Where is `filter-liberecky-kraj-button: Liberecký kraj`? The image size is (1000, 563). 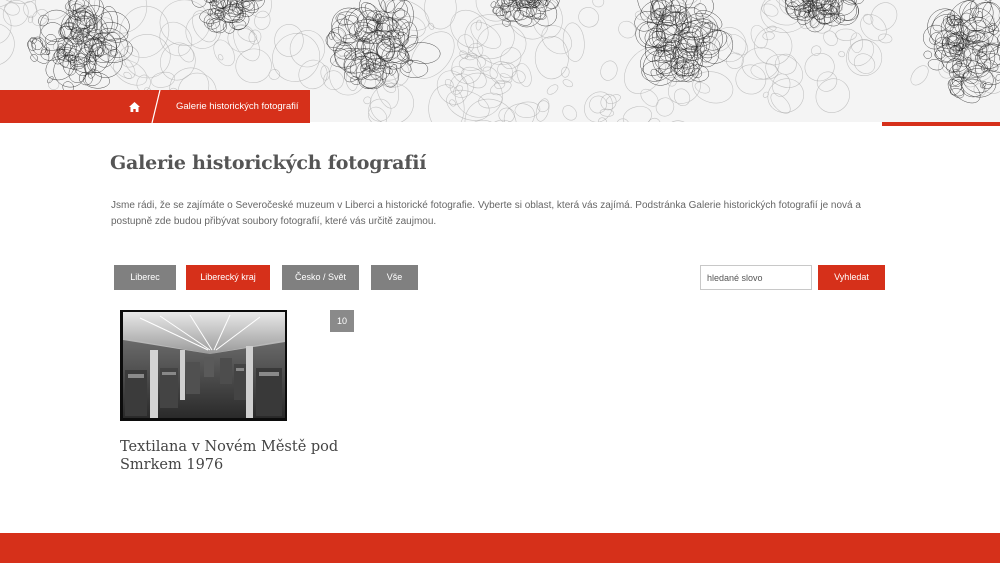
filter-liberecky-kraj-button: Liberecký kraj is located at coordinates (228, 277).